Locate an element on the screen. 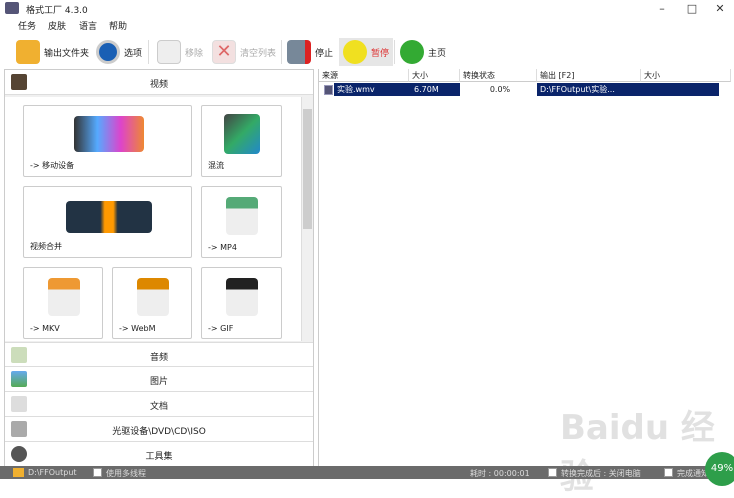 The height and width of the screenshot is (498, 734). menu-task: 任务 is located at coordinates (27, 25).